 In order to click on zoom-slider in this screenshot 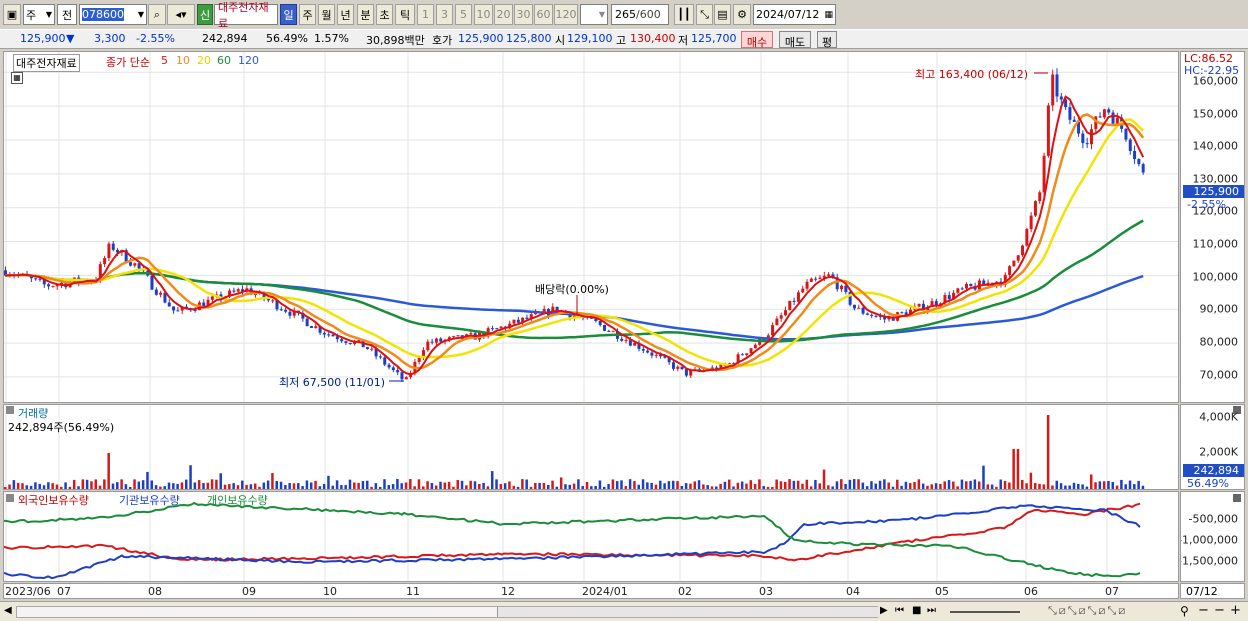, I will do `click(985, 612)`.